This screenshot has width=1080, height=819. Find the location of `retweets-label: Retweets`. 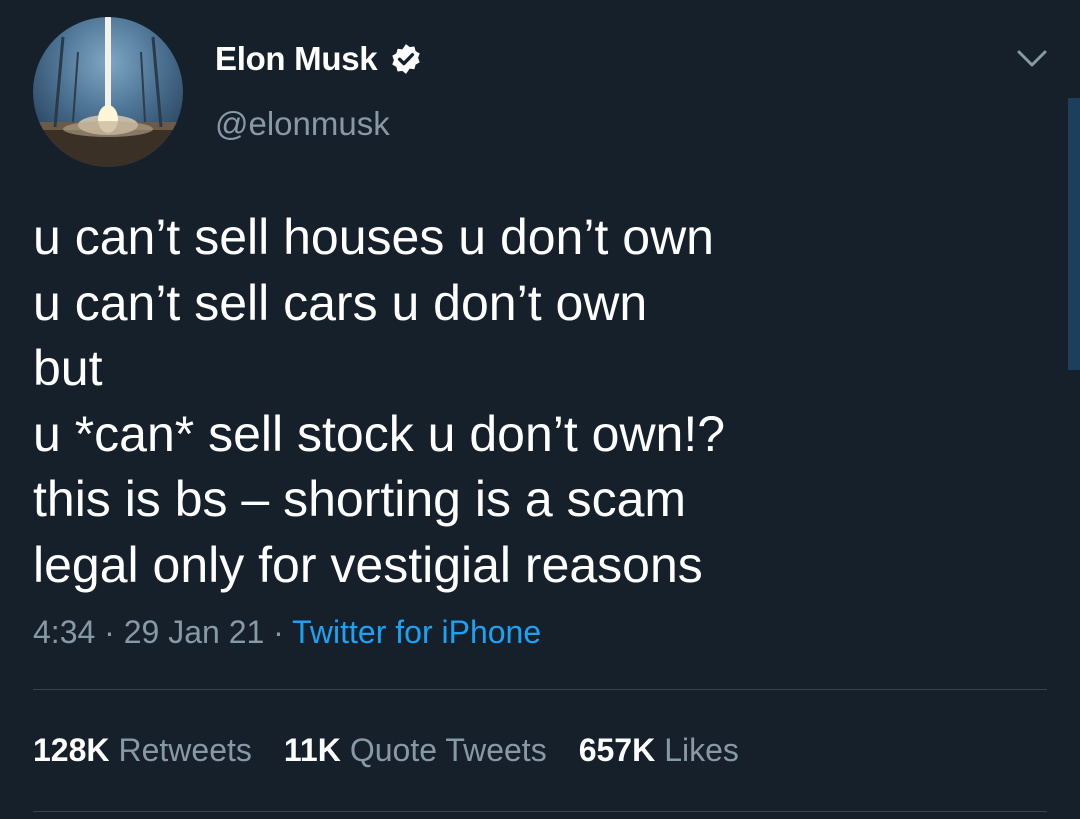

retweets-label: Retweets is located at coordinates (185, 750).